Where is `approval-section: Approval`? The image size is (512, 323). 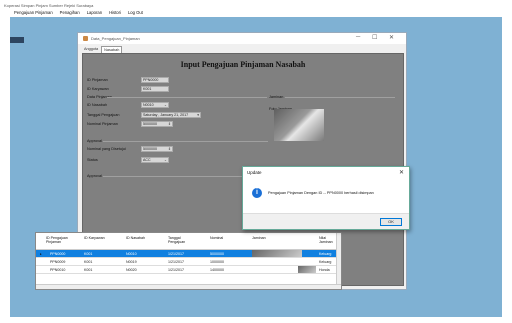
approval-section: Approval is located at coordinates (94, 141).